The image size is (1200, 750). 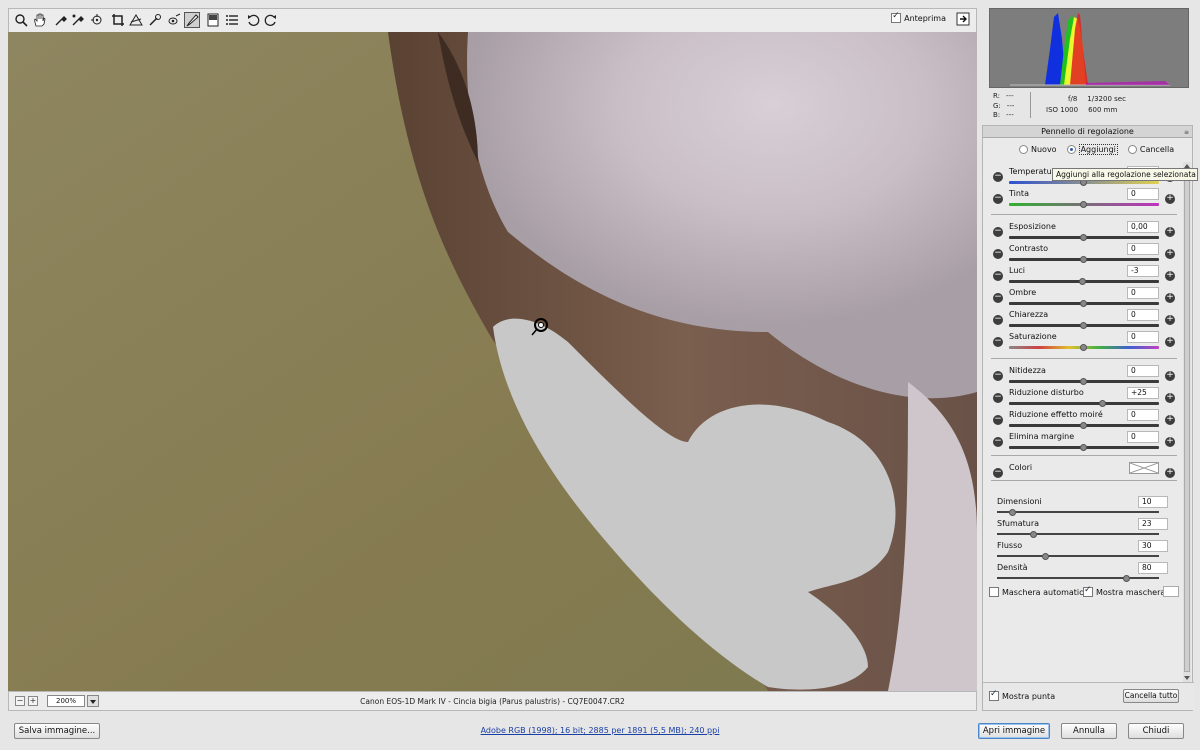 I want to click on chiarezza-plus-icon: +, so click(x=1170, y=320).